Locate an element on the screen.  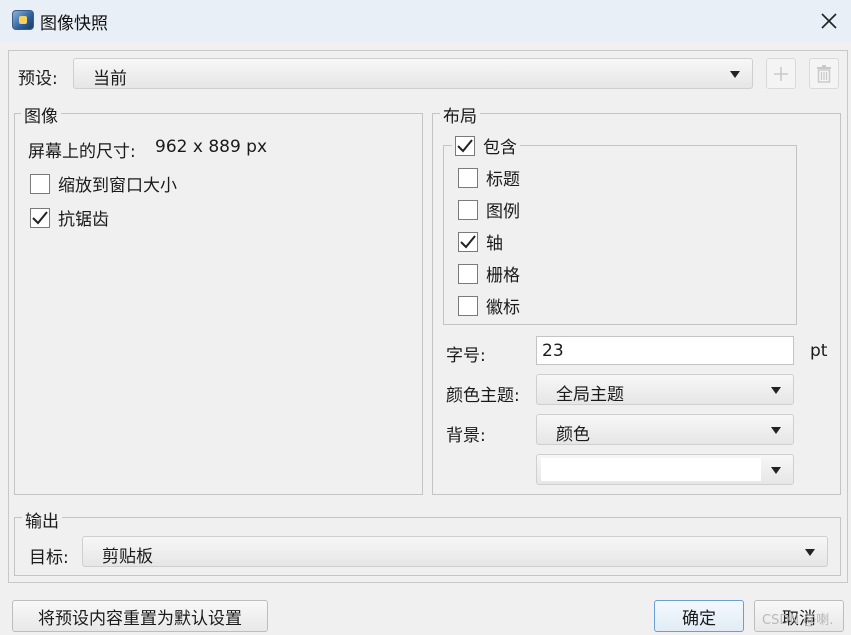
color-theme-select: 全局主题 is located at coordinates (665, 389).